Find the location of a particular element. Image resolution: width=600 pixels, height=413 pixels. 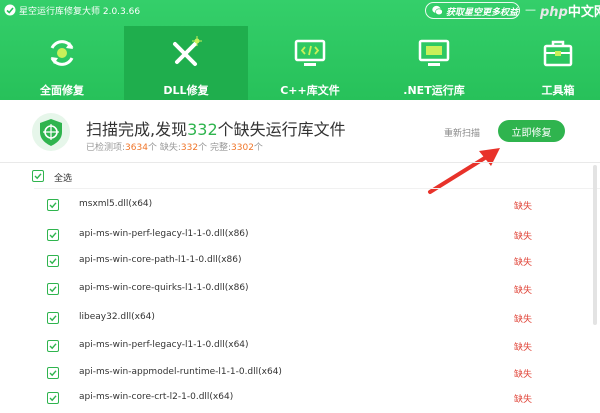

file-name: libeay32.dll(x64) is located at coordinates (117, 317).